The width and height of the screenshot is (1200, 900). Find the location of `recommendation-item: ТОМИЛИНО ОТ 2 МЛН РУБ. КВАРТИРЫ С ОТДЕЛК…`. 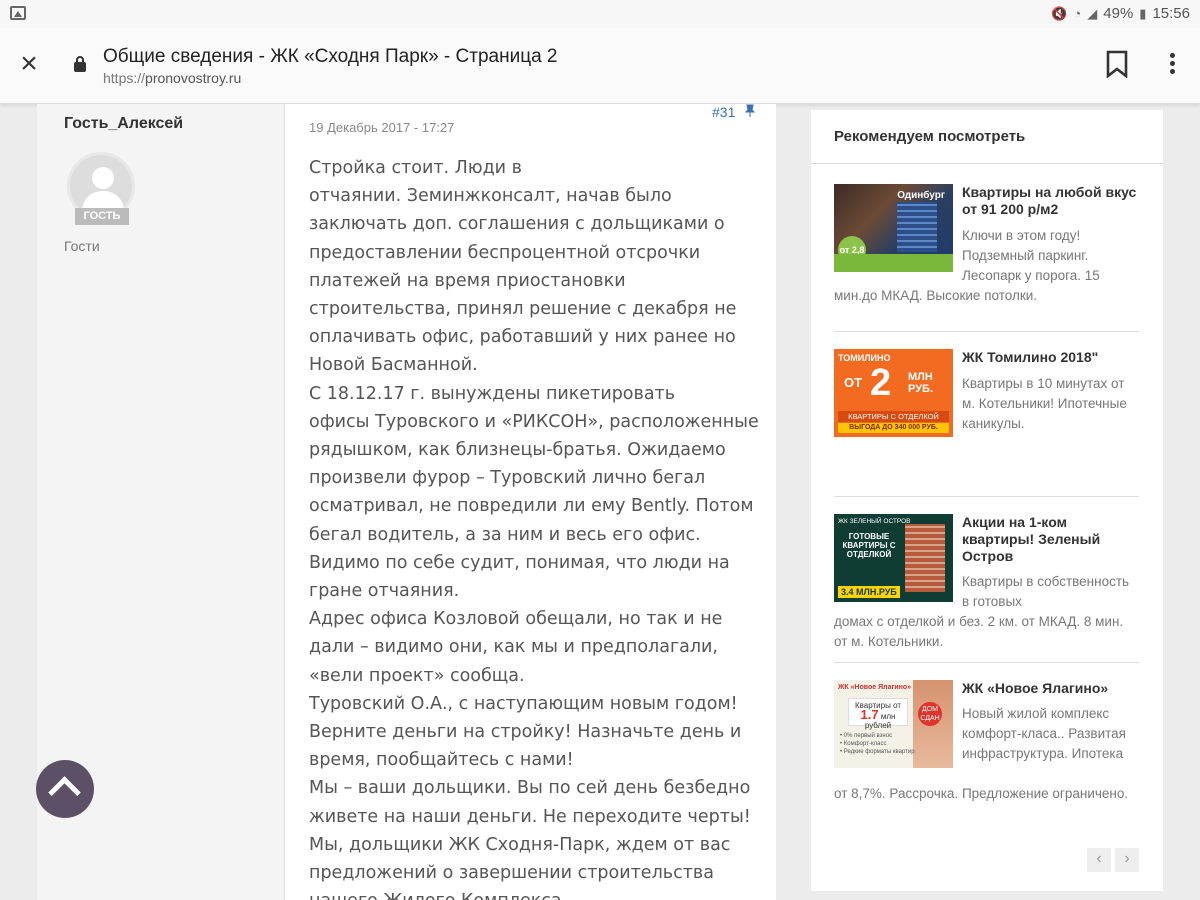

recommendation-item: ТОМИЛИНО ОТ 2 МЛН РУБ. КВАРТИРЫ С ОТДЕЛК… is located at coordinates (986, 414).